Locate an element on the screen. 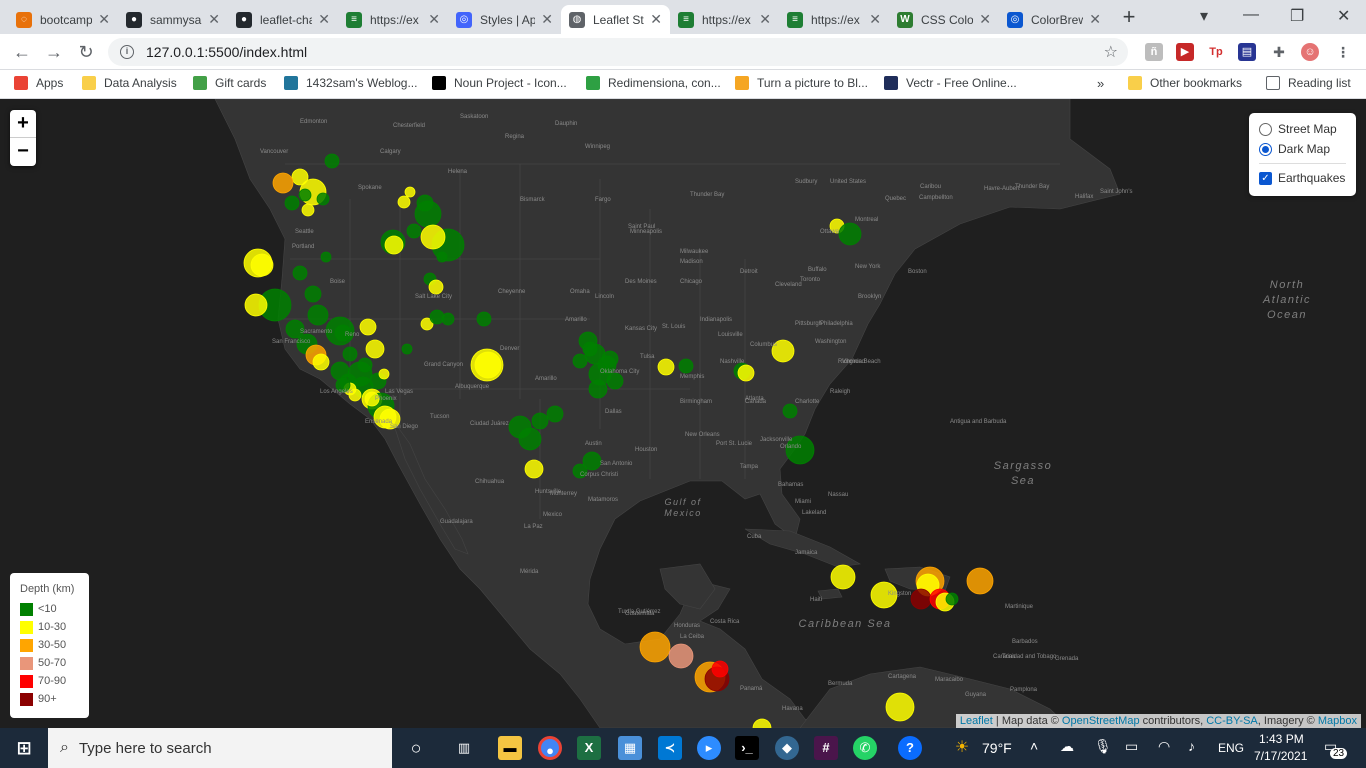 Image resolution: width=1366 pixels, height=768 pixels. taskbar-search-box: ⌕ Type here to search is located at coordinates (220, 748).